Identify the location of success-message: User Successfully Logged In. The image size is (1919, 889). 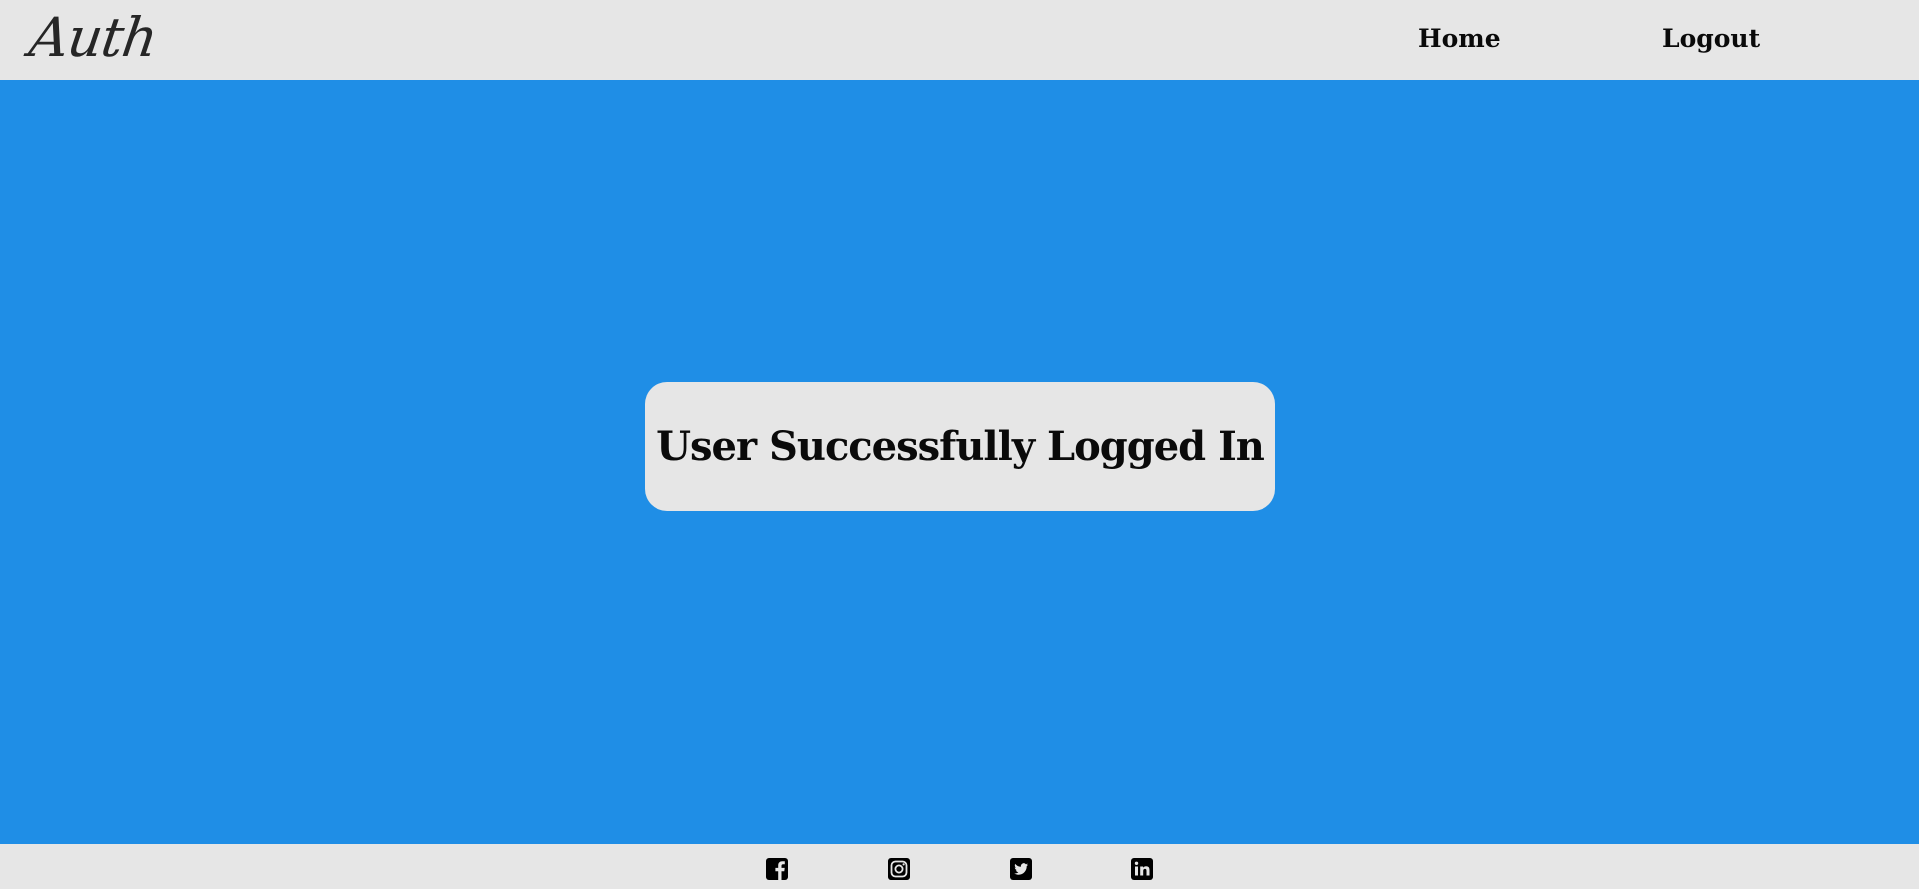
(960, 446).